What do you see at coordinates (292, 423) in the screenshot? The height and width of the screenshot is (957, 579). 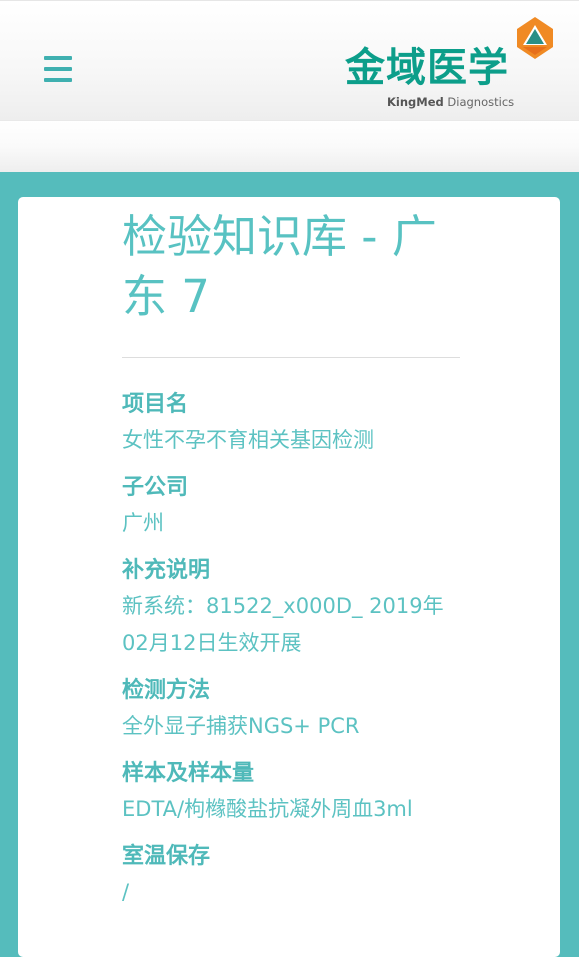 I see `field-project-name: 项目名 女性不孕不育相关基因检测` at bounding box center [292, 423].